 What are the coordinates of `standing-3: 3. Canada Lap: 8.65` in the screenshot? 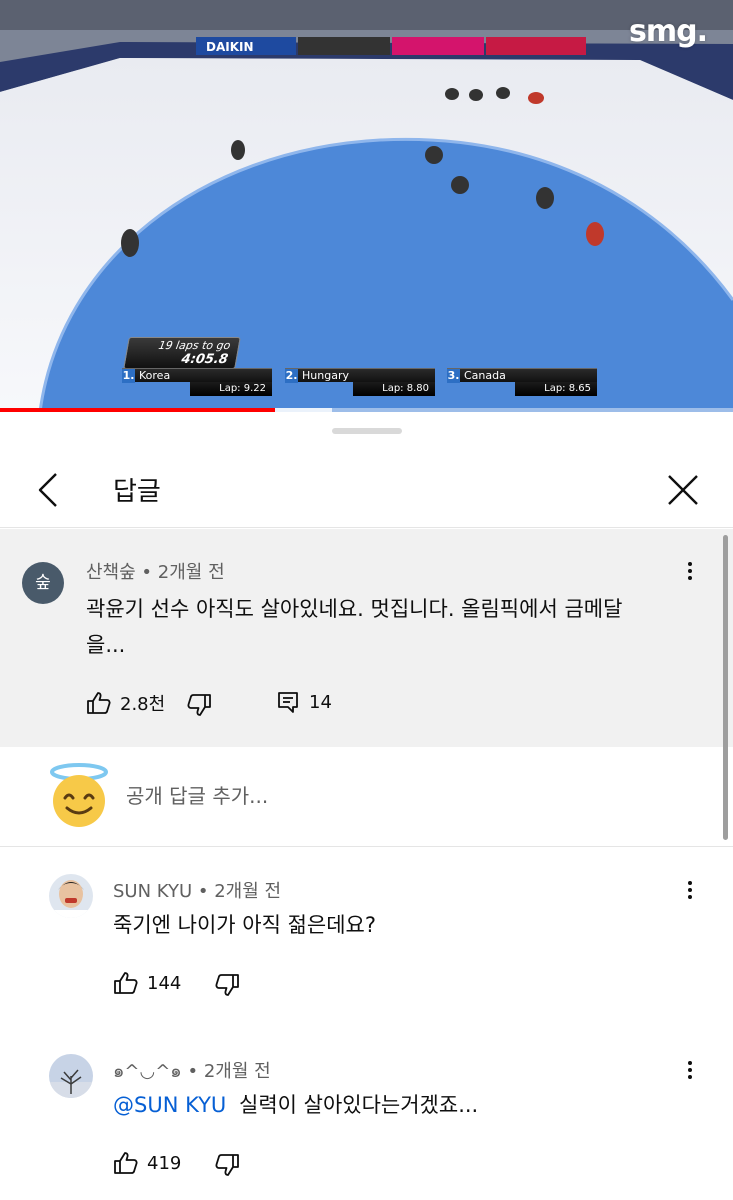 It's located at (522, 382).